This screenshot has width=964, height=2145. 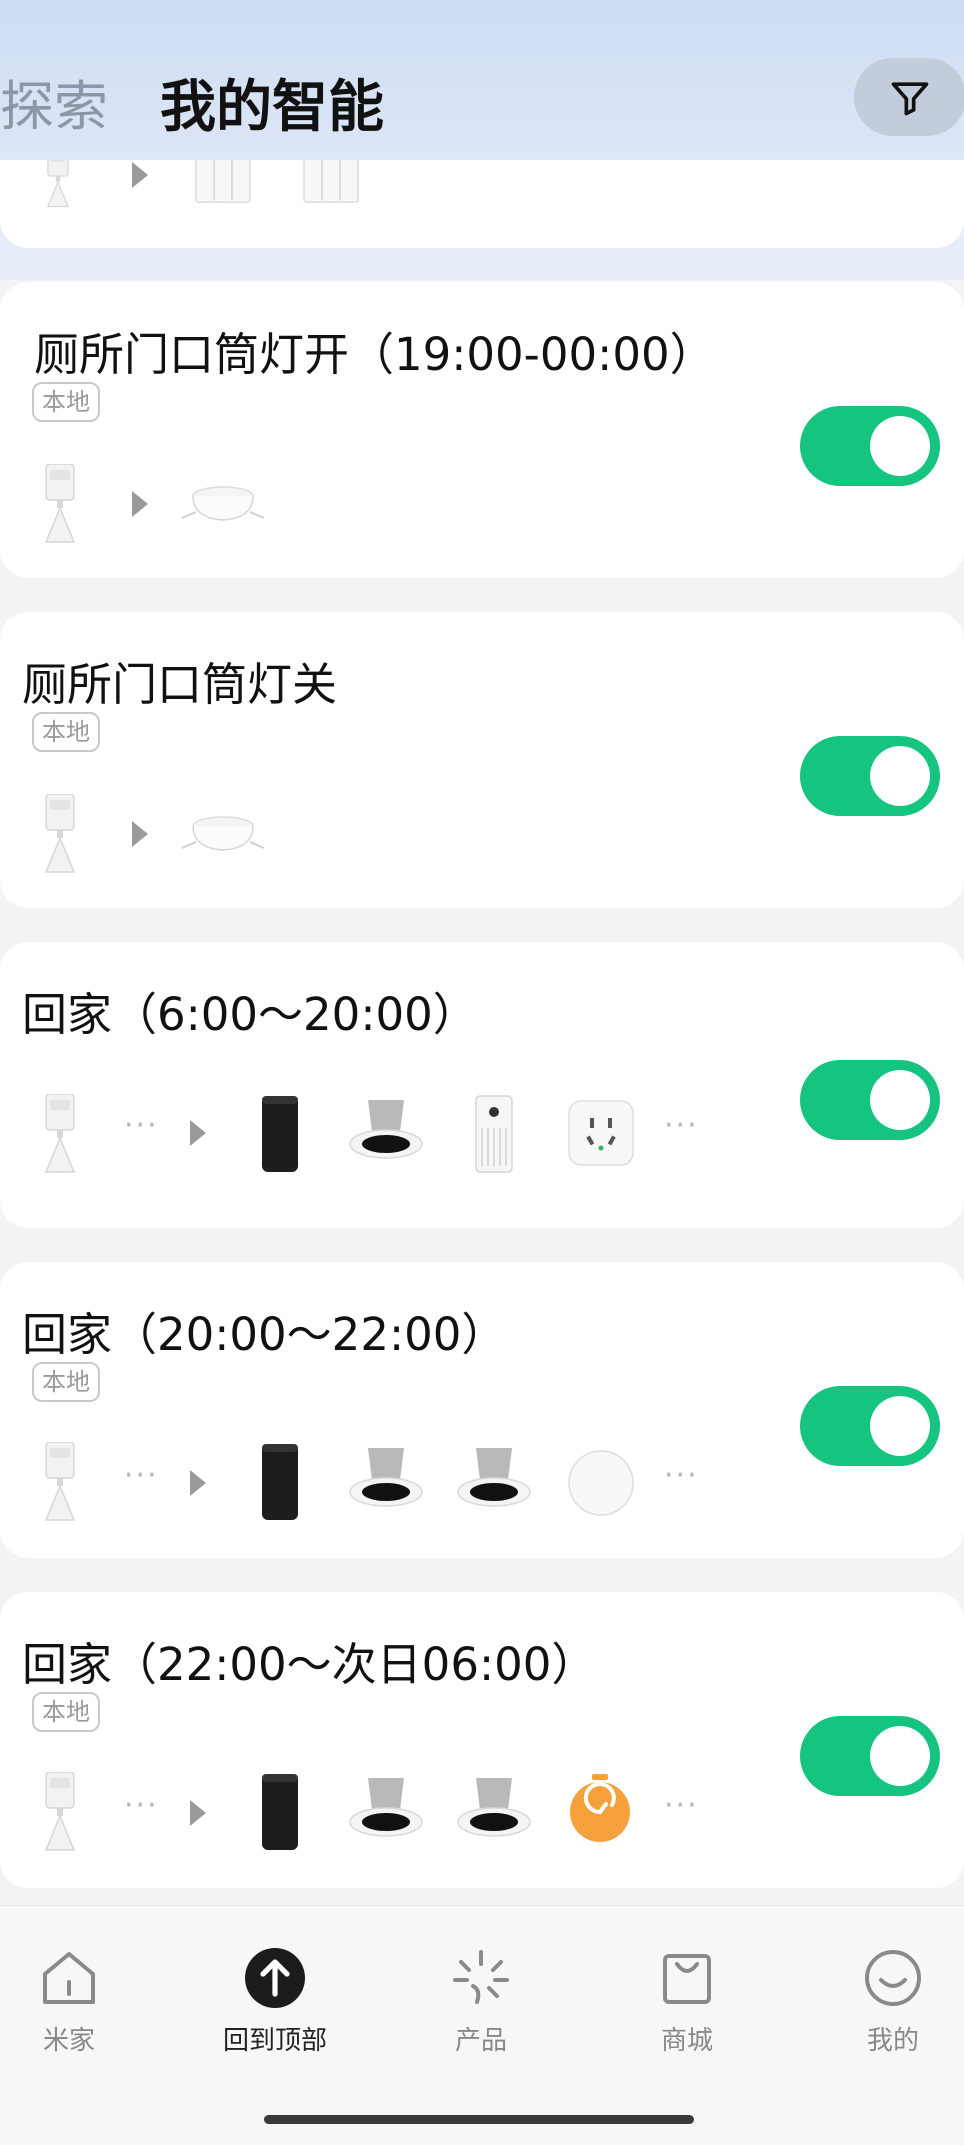 I want to click on shopping-bag-icon, so click(x=687, y=1979).